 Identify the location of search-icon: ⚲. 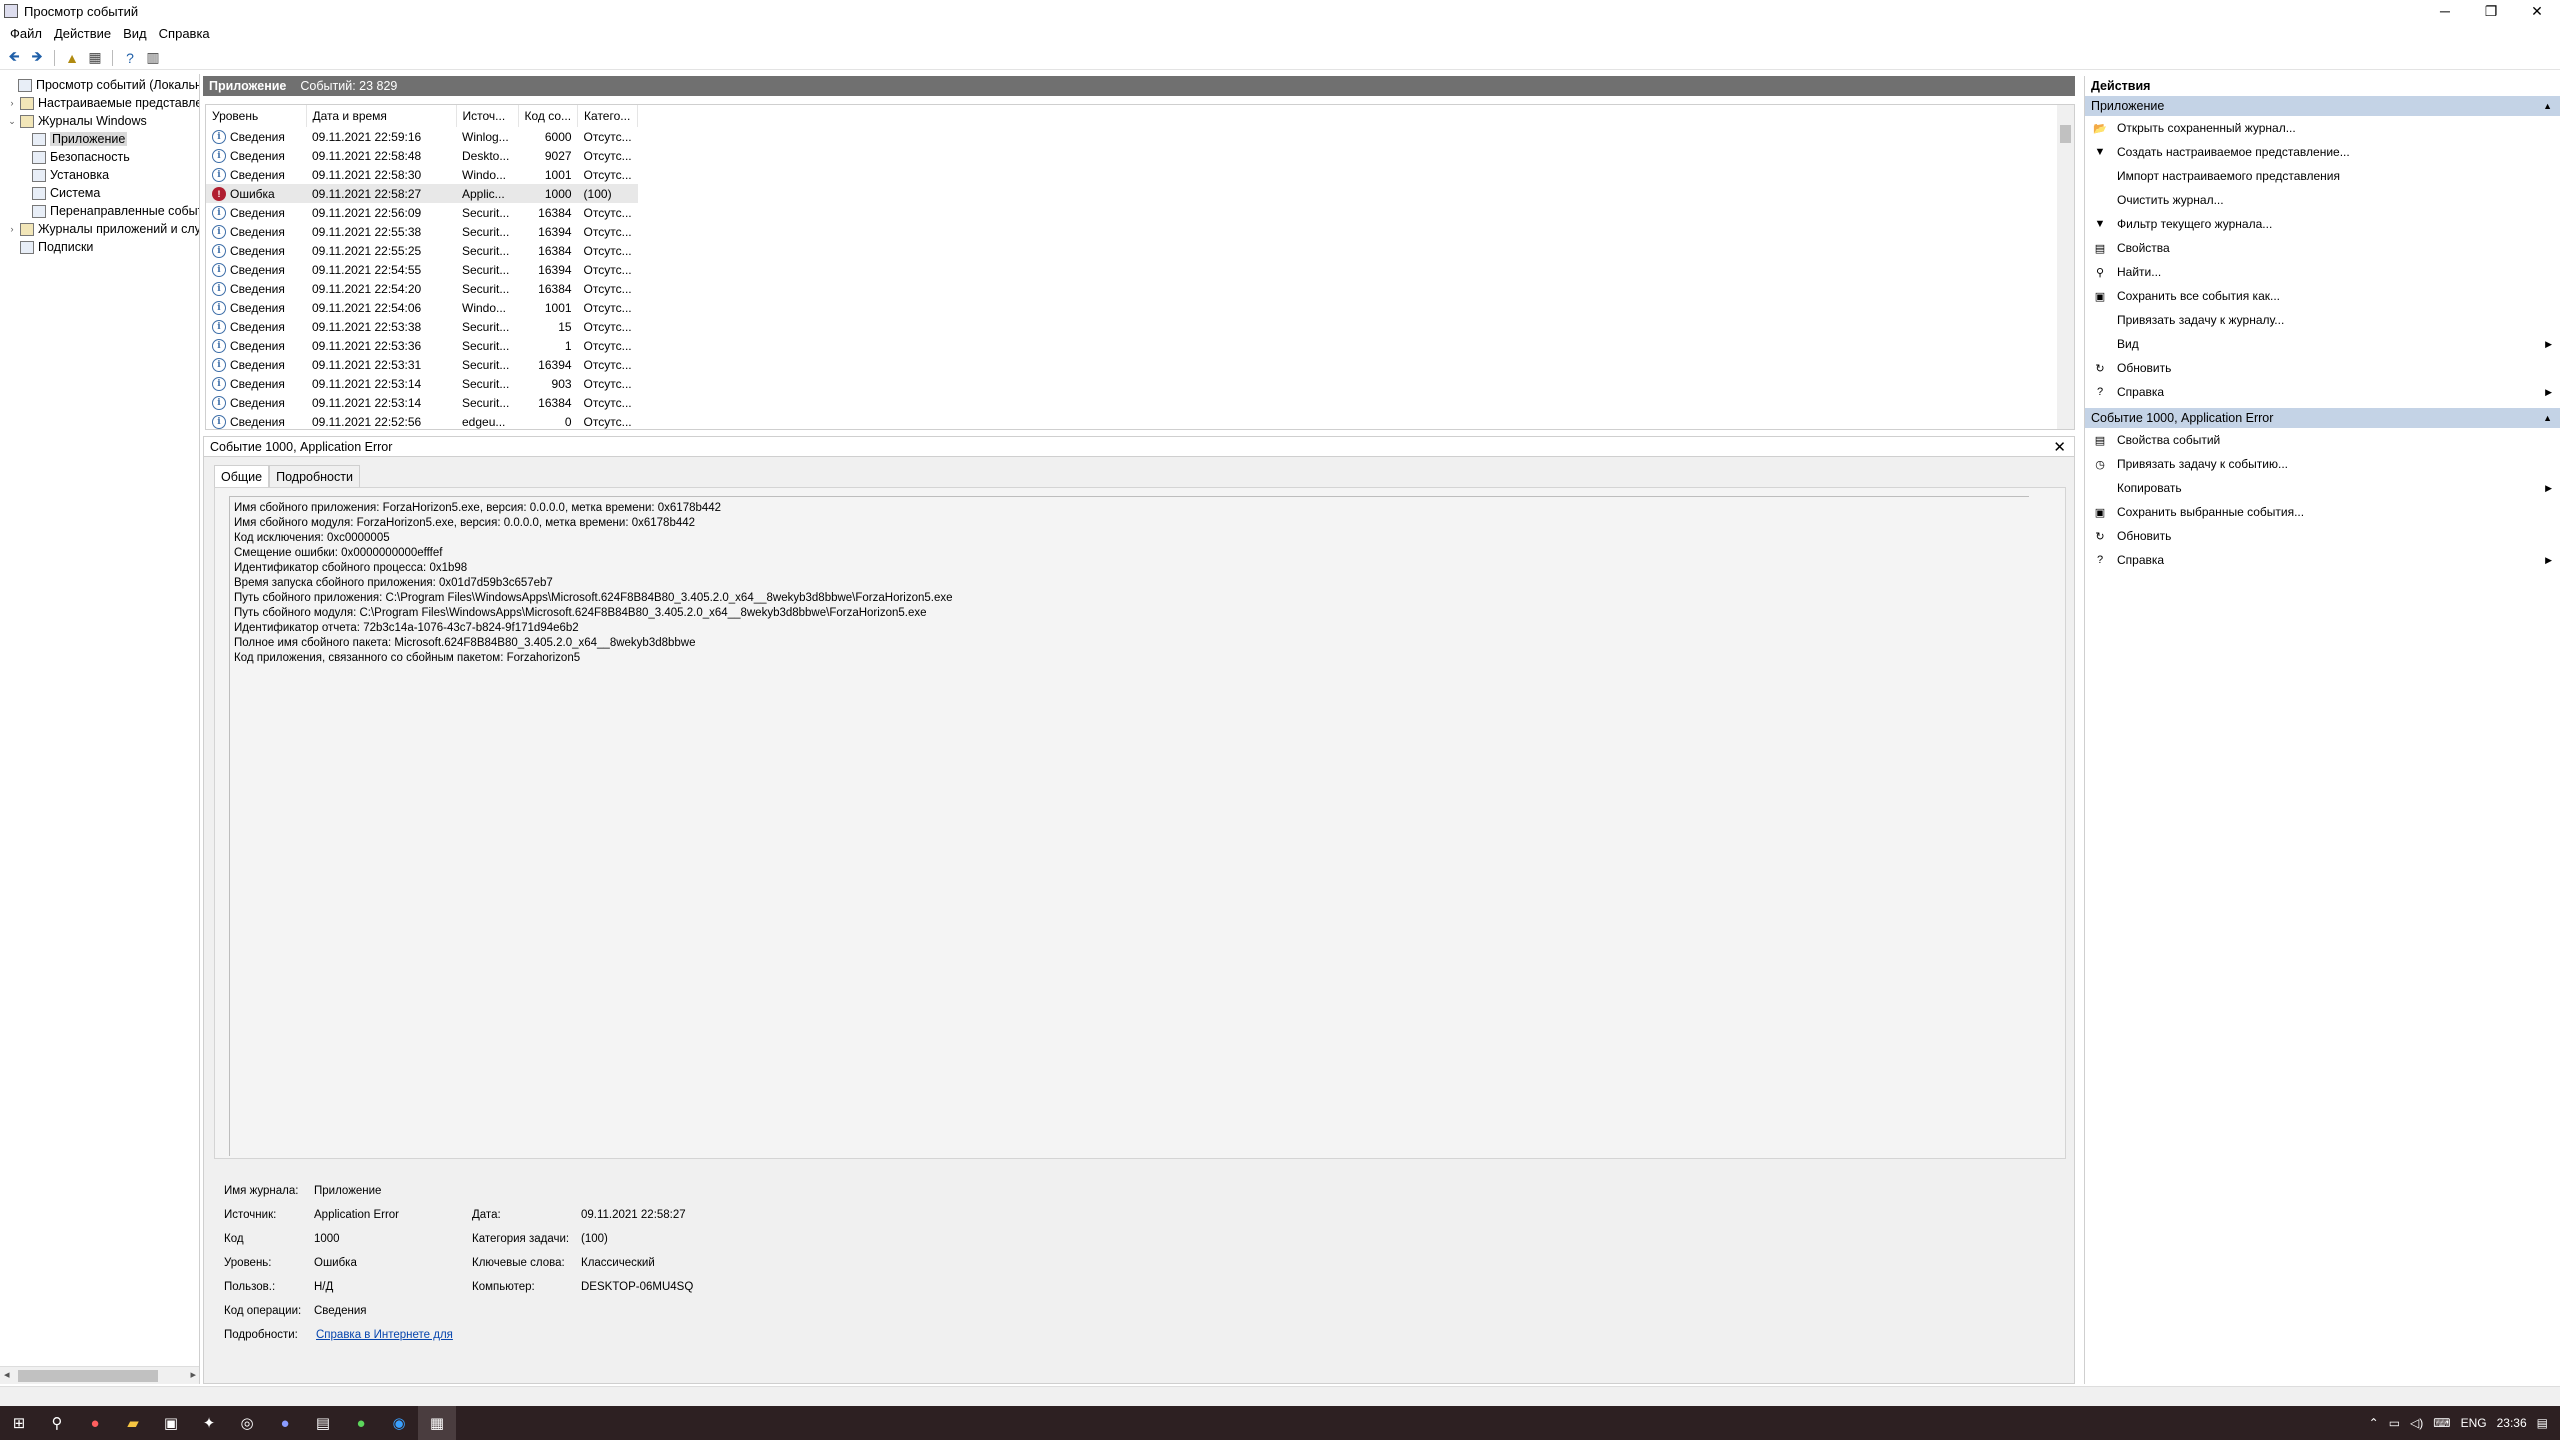
(57, 1423).